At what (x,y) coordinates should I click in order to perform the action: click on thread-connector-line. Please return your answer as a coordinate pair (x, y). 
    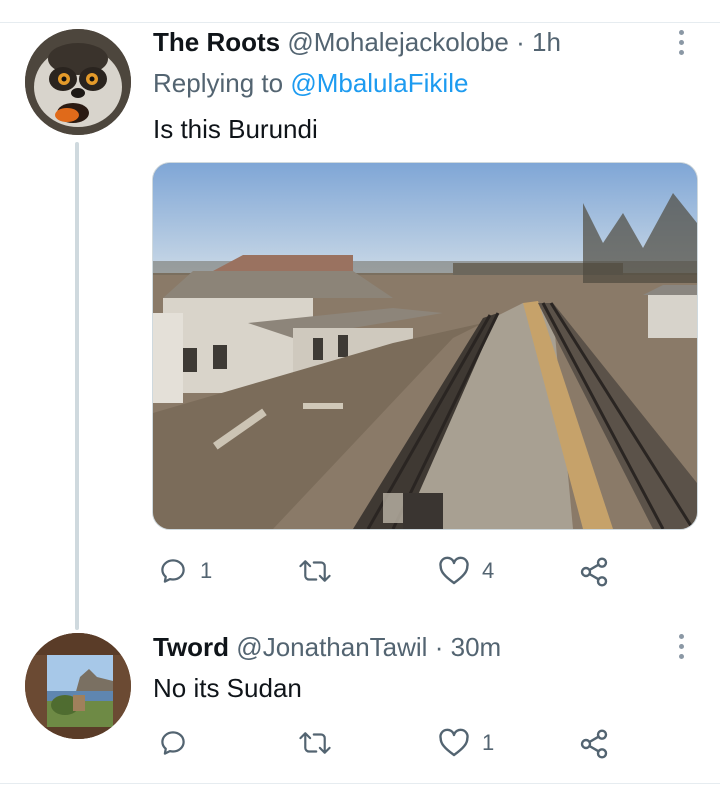
    Looking at the image, I should click on (77, 386).